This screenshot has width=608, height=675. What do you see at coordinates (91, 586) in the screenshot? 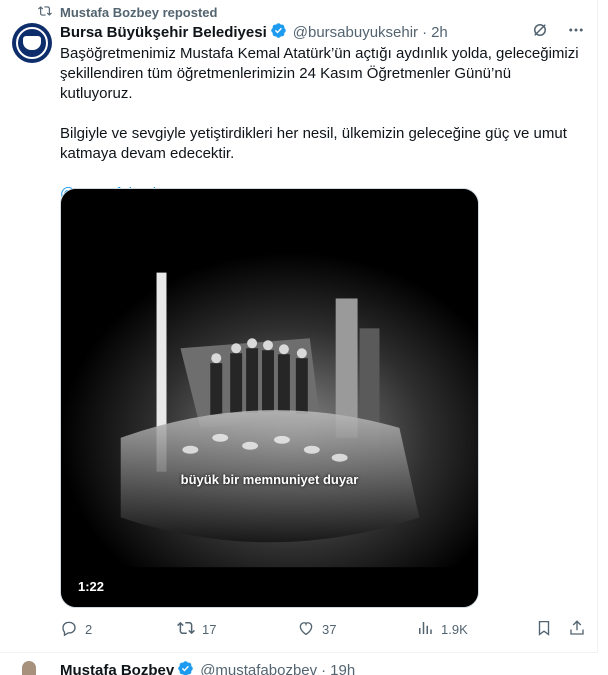
I see `video-duration: 1:22` at bounding box center [91, 586].